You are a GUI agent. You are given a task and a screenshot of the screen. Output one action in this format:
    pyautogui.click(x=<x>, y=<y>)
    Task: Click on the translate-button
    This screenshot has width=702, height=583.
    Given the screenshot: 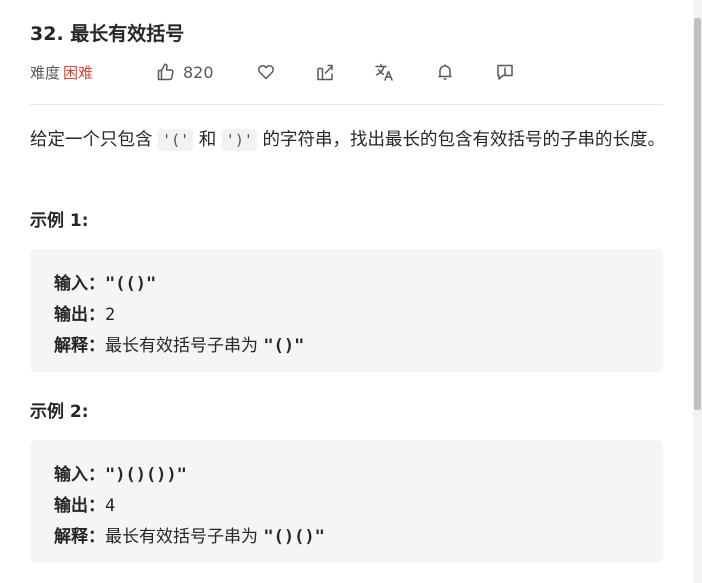 What is the action you would take?
    pyautogui.click(x=385, y=72)
    